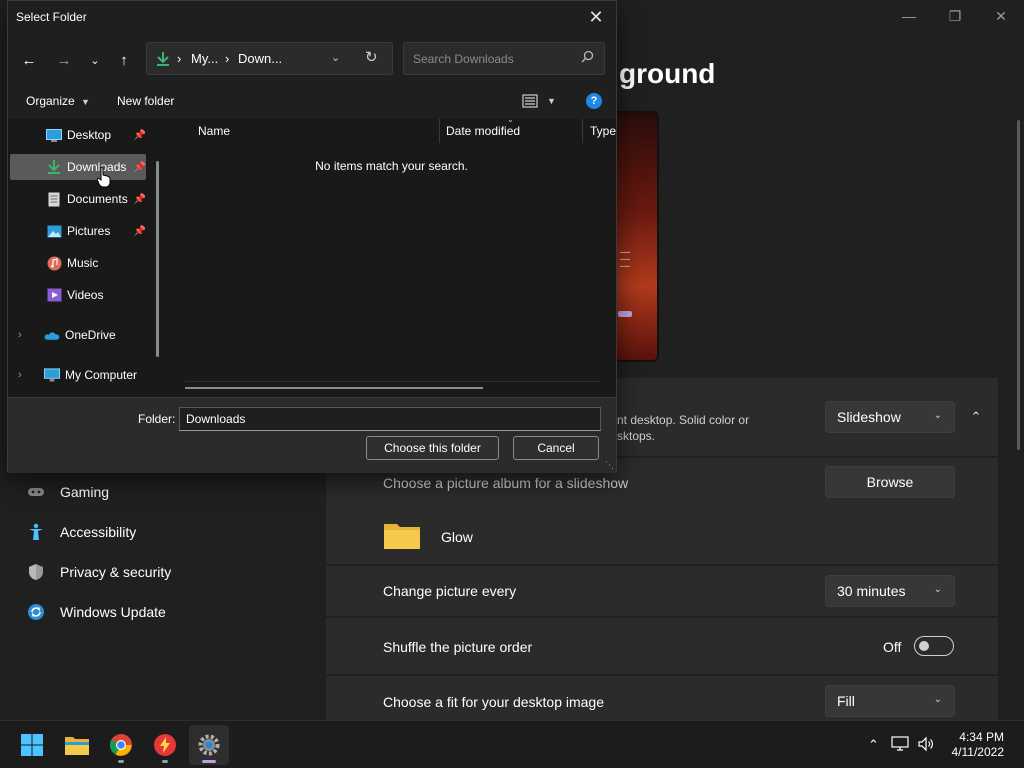  Describe the element at coordinates (124, 60) in the screenshot. I see `up-button: ↑` at that location.